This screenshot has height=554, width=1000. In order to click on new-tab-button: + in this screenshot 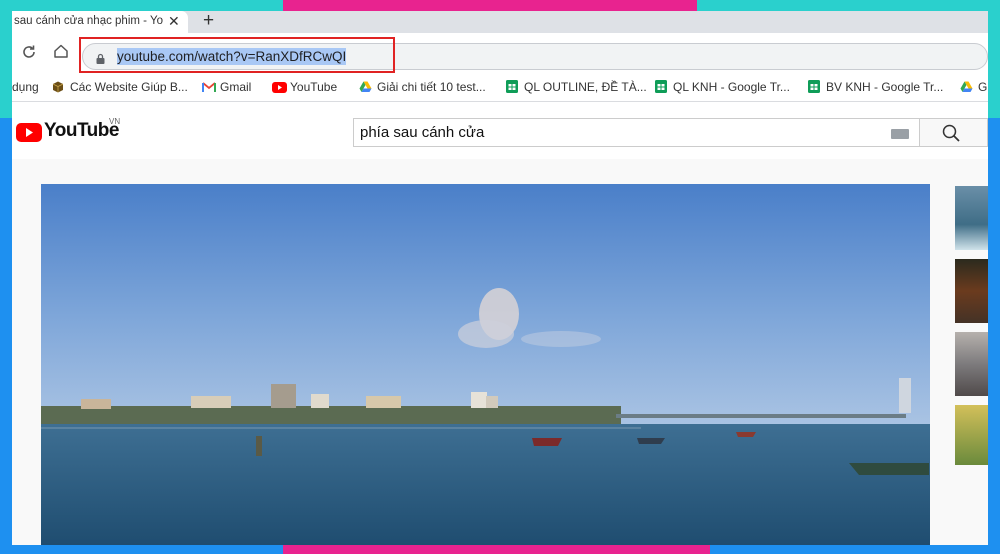, I will do `click(208, 21)`.